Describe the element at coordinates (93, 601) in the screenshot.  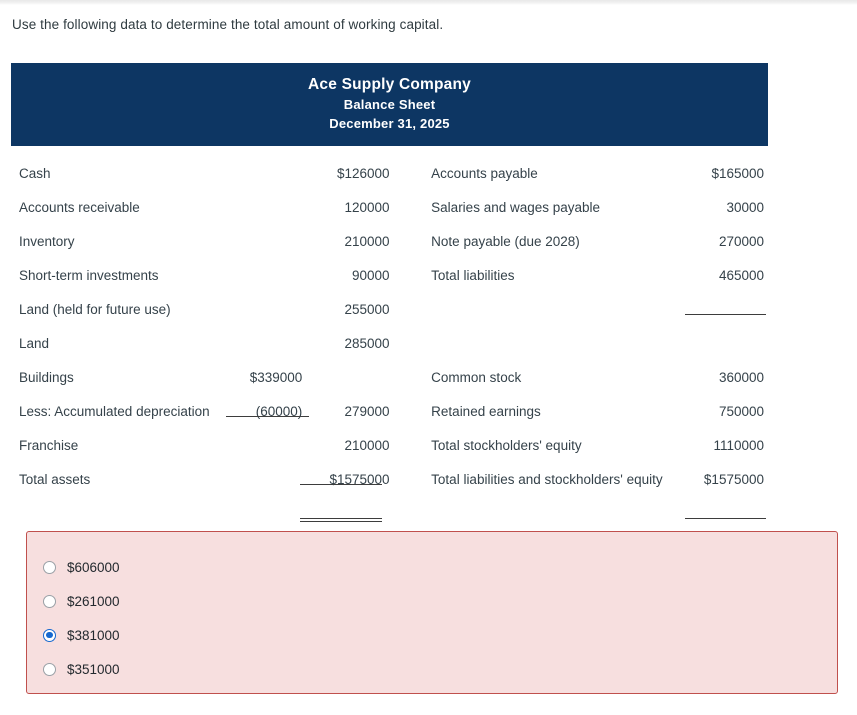
I see `answer-option-label: $261000` at that location.